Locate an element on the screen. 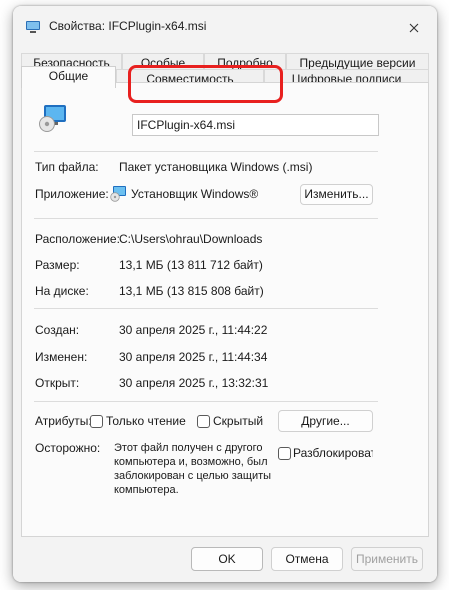 The height and width of the screenshot is (590, 449). tab-general: Общие is located at coordinates (68, 77).